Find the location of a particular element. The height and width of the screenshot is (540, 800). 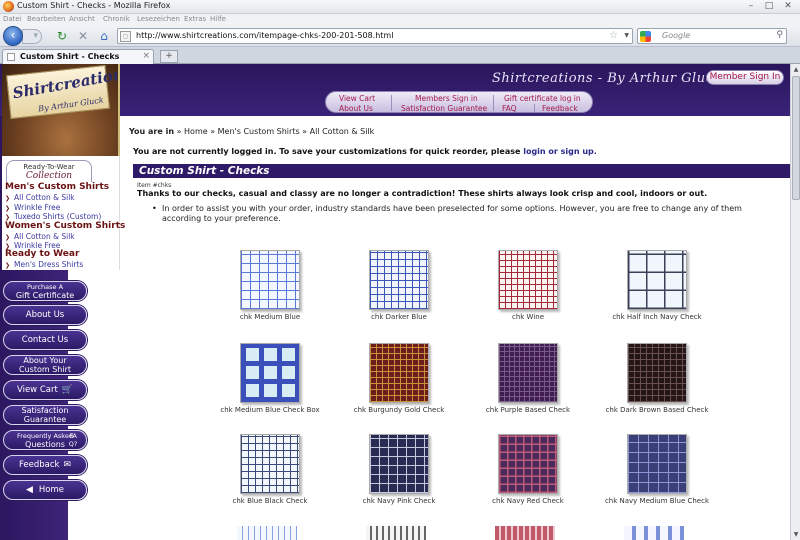

site-logo: Shirtcreations By Arthur Gluck is located at coordinates (61, 114).